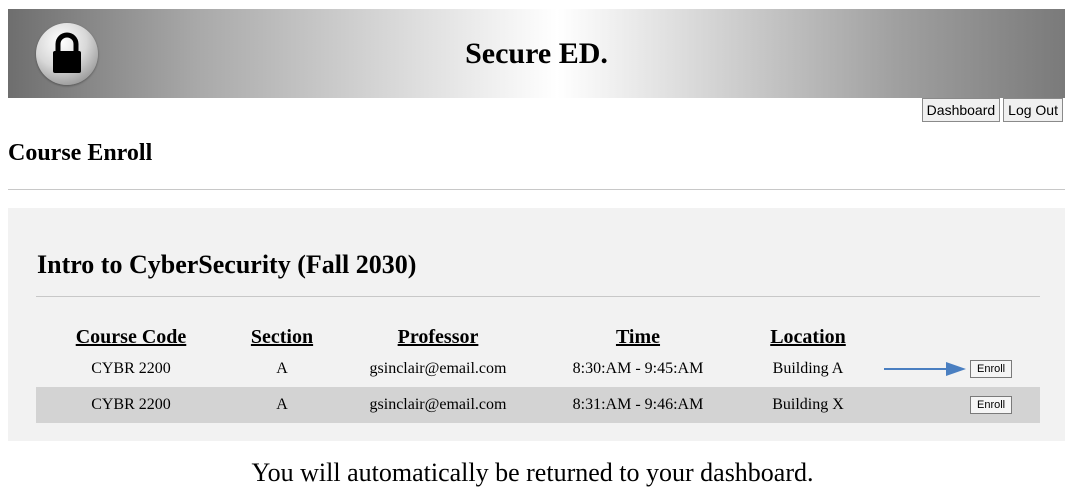  What do you see at coordinates (227, 264) in the screenshot?
I see `course-name: Intro to CyberSecurity (Fall 2030)` at bounding box center [227, 264].